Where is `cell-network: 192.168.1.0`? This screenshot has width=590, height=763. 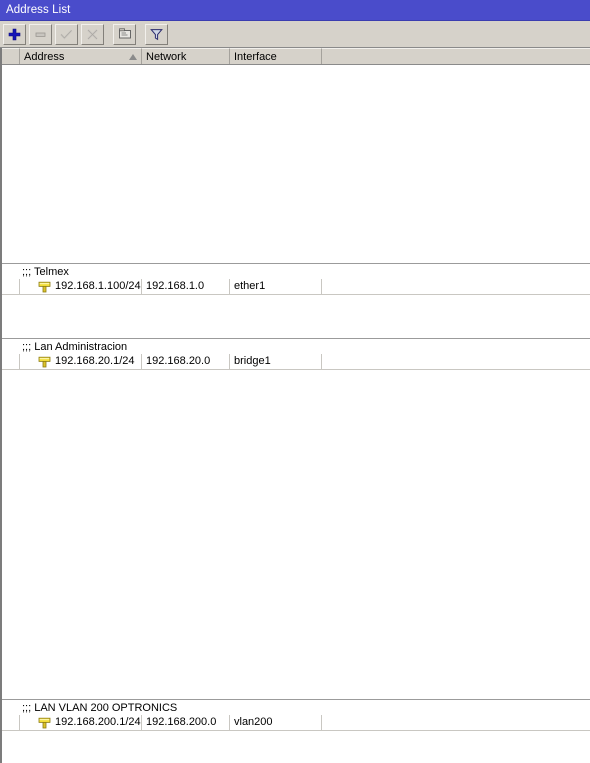
cell-network: 192.168.1.0 is located at coordinates (186, 286).